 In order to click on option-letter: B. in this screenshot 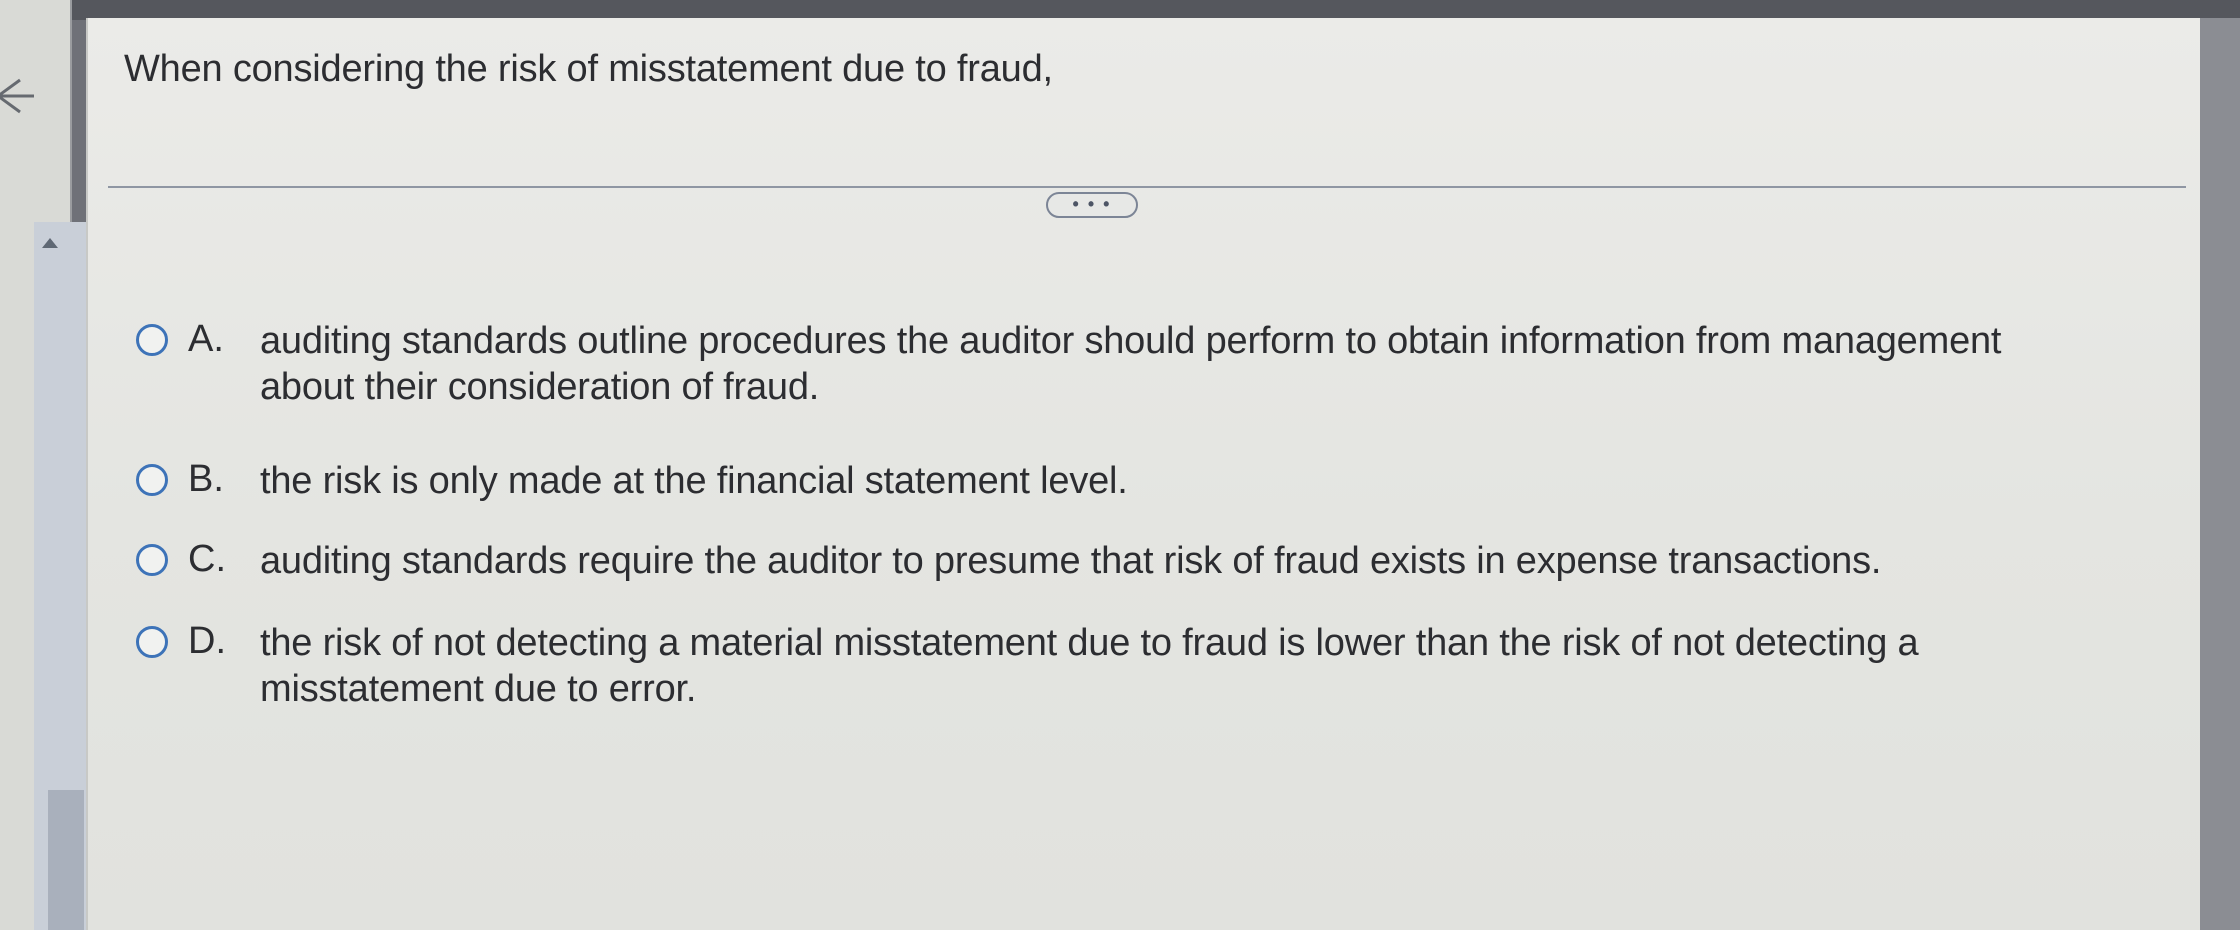, I will do `click(206, 479)`.